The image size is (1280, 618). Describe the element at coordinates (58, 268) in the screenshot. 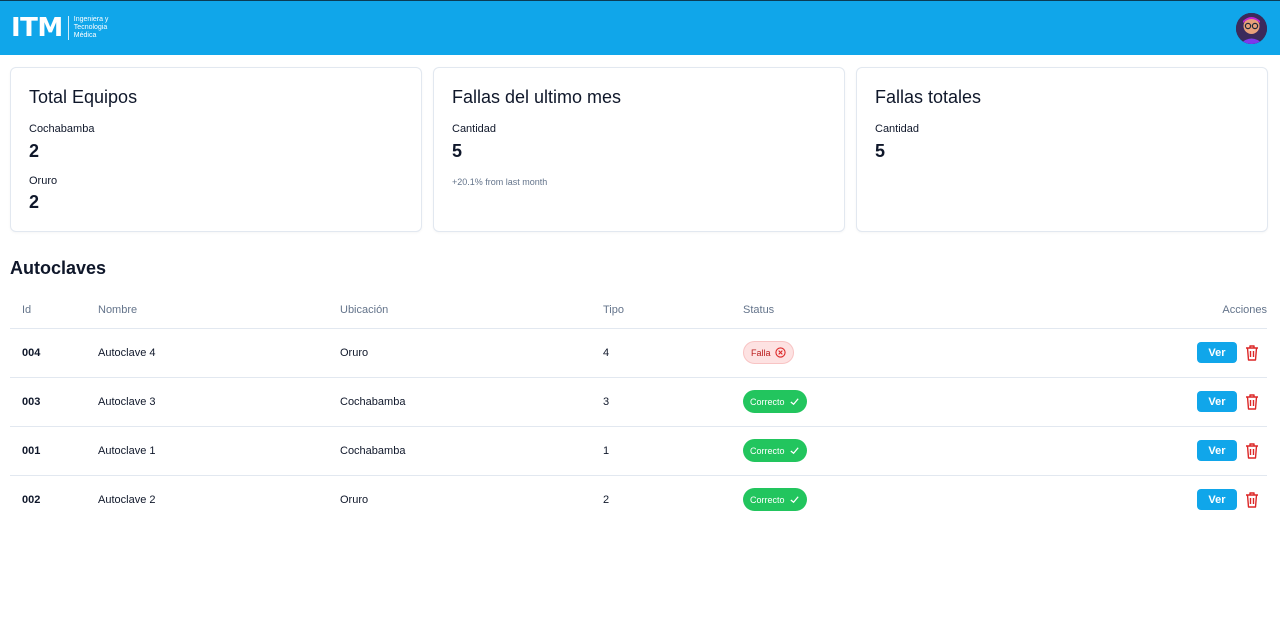

I see `section-title: Autoclaves` at that location.